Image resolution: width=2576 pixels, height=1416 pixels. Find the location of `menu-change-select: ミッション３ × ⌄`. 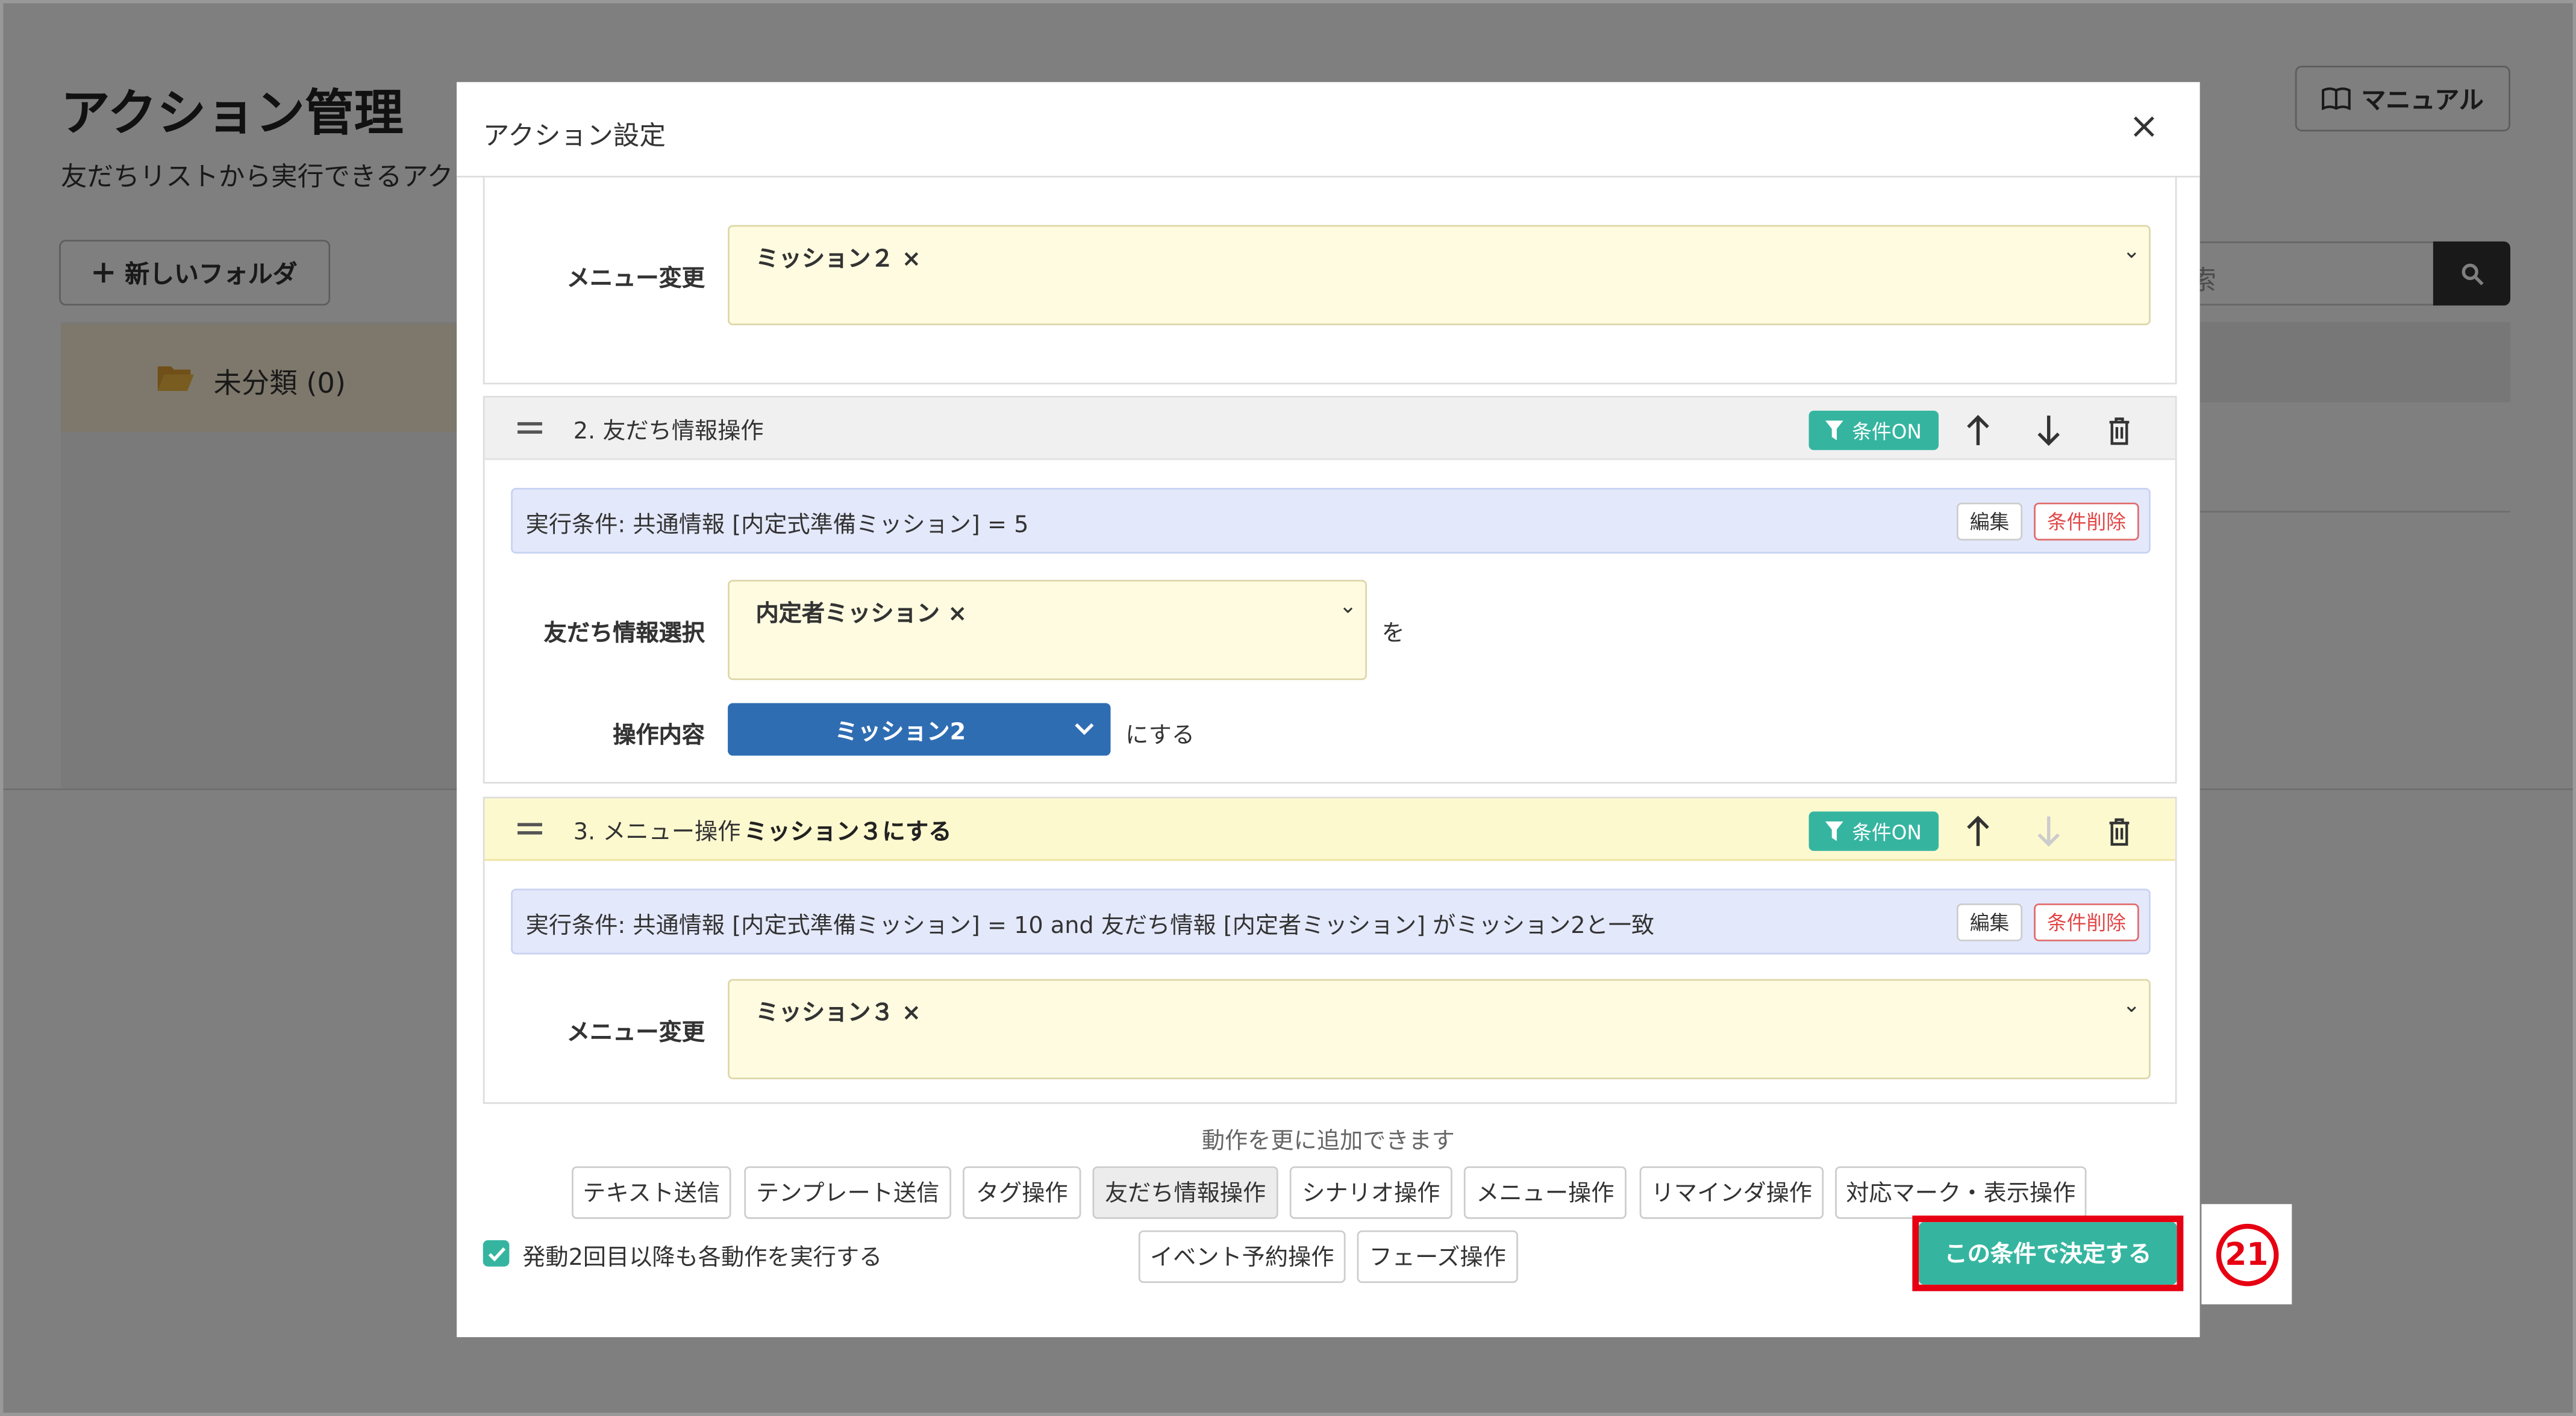

menu-change-select: ミッション３ × ⌄ is located at coordinates (1439, 1029).